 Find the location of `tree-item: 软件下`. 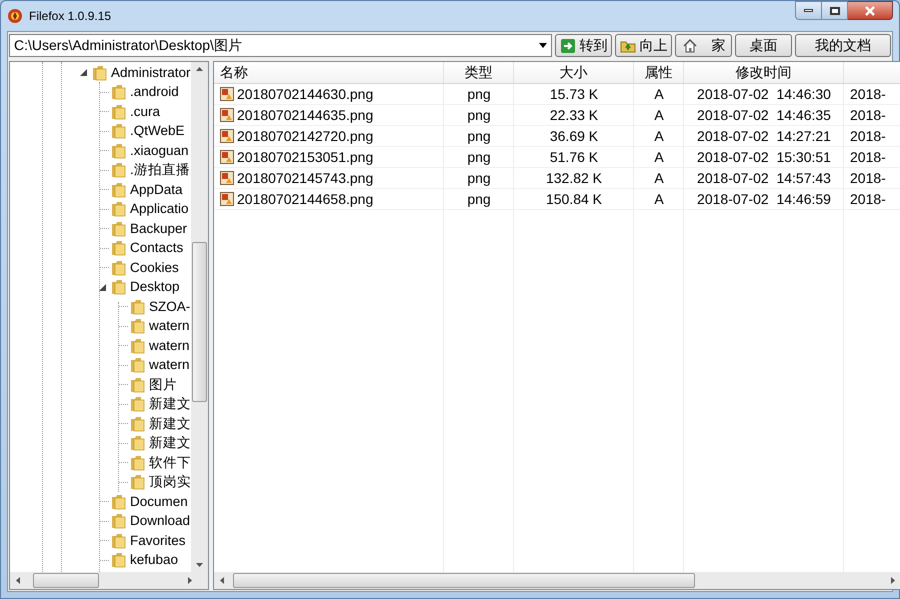

tree-item: 软件下 is located at coordinates (170, 462).